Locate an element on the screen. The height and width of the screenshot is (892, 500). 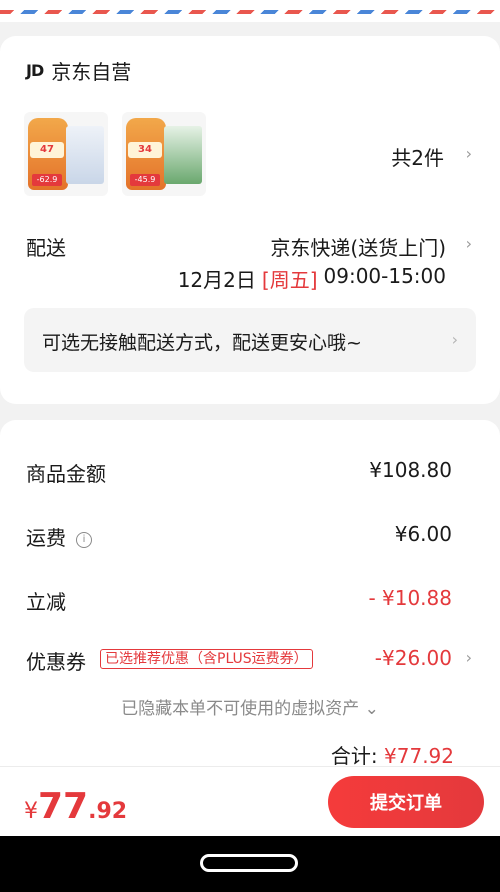
delivery-label: 配送 is located at coordinates (46, 248).